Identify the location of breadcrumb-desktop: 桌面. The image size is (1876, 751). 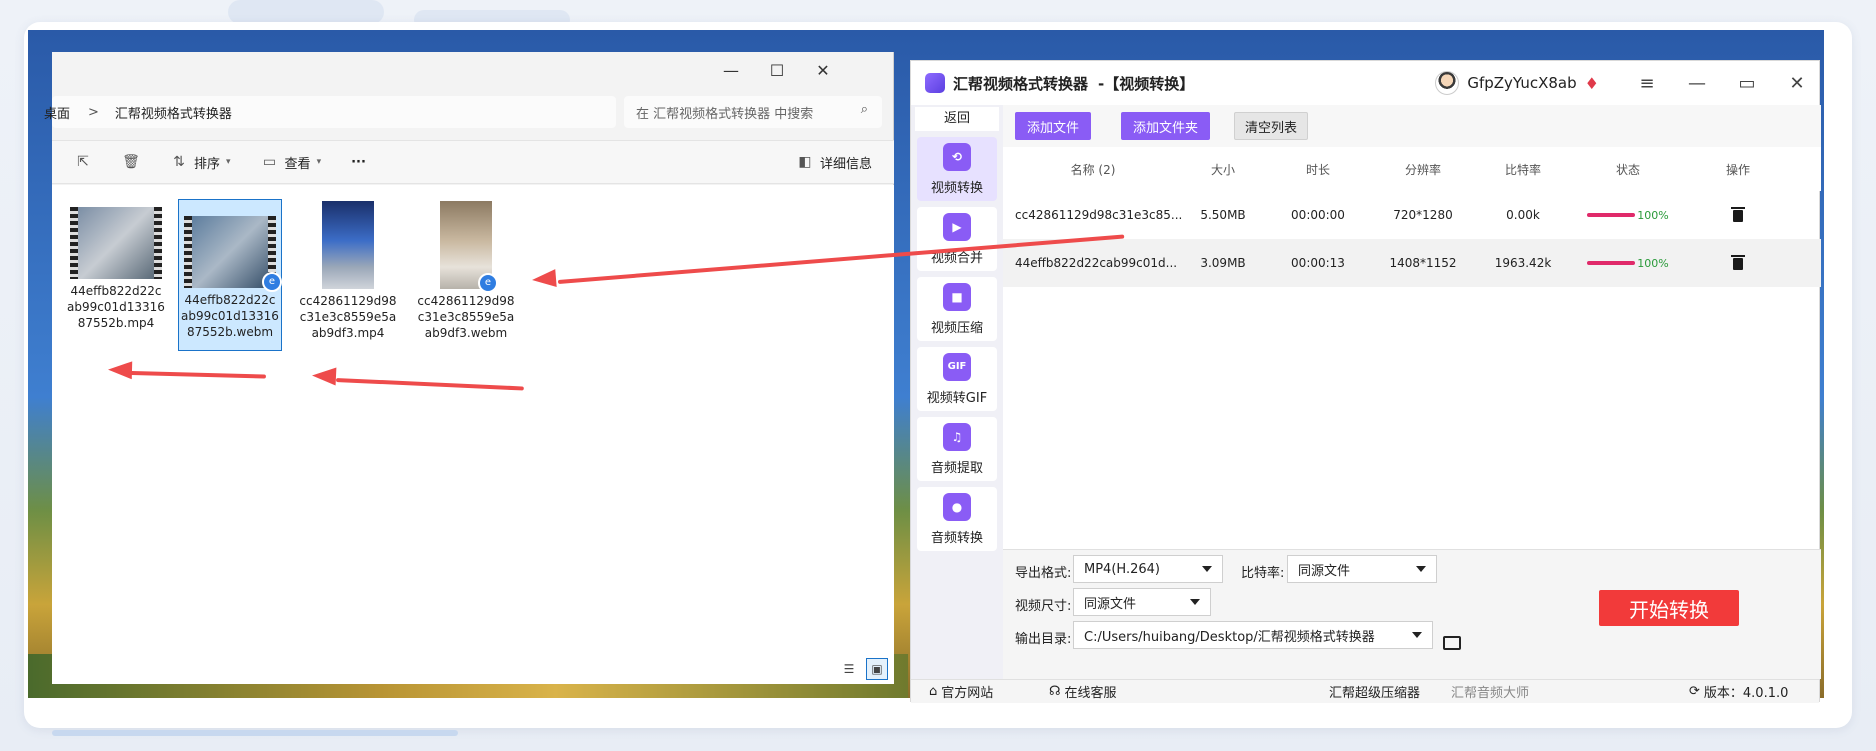
(57, 112).